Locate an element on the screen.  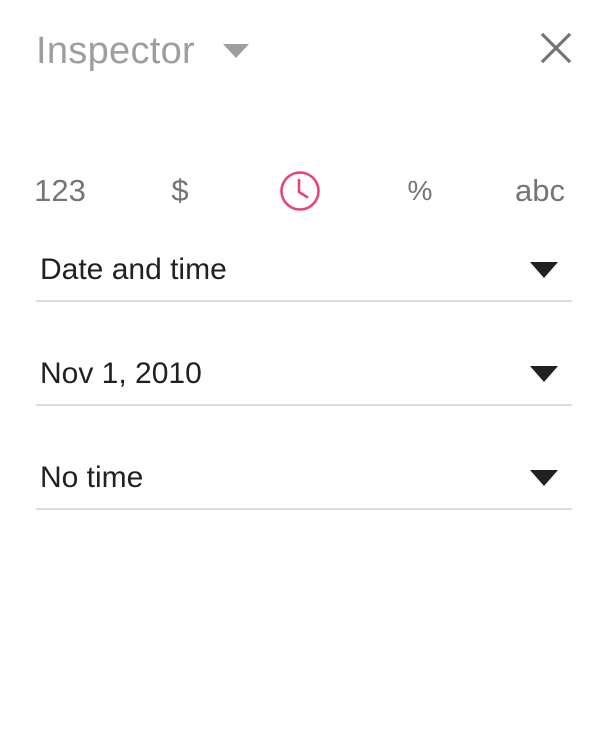
format-type-dropdown: Date and time is located at coordinates (304, 274).